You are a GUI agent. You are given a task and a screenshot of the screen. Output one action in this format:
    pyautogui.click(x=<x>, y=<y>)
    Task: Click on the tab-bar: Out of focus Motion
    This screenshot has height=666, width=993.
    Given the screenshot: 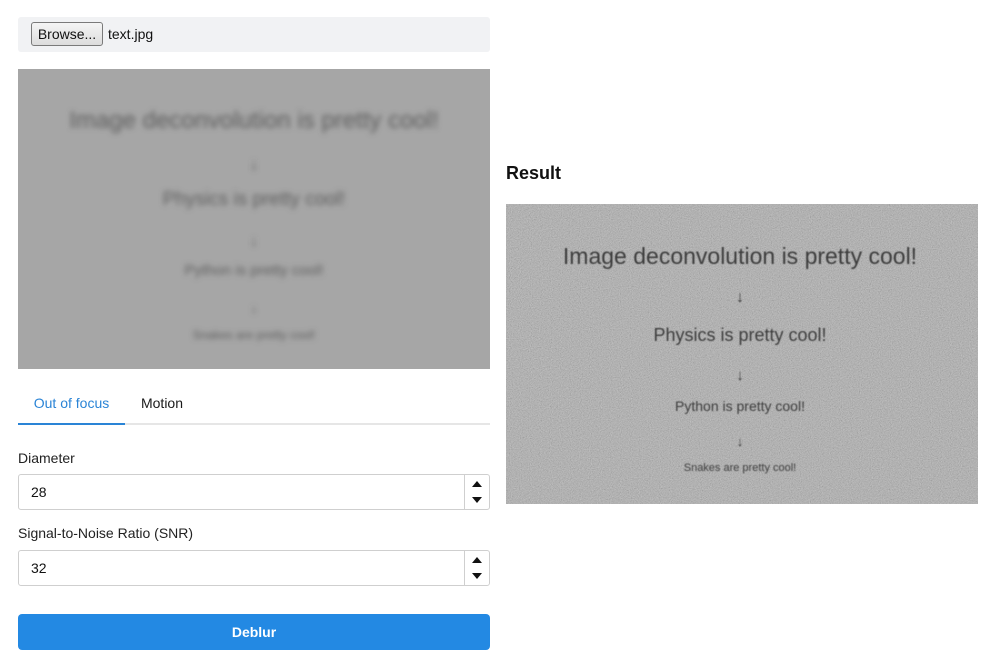 What is the action you would take?
    pyautogui.click(x=254, y=403)
    